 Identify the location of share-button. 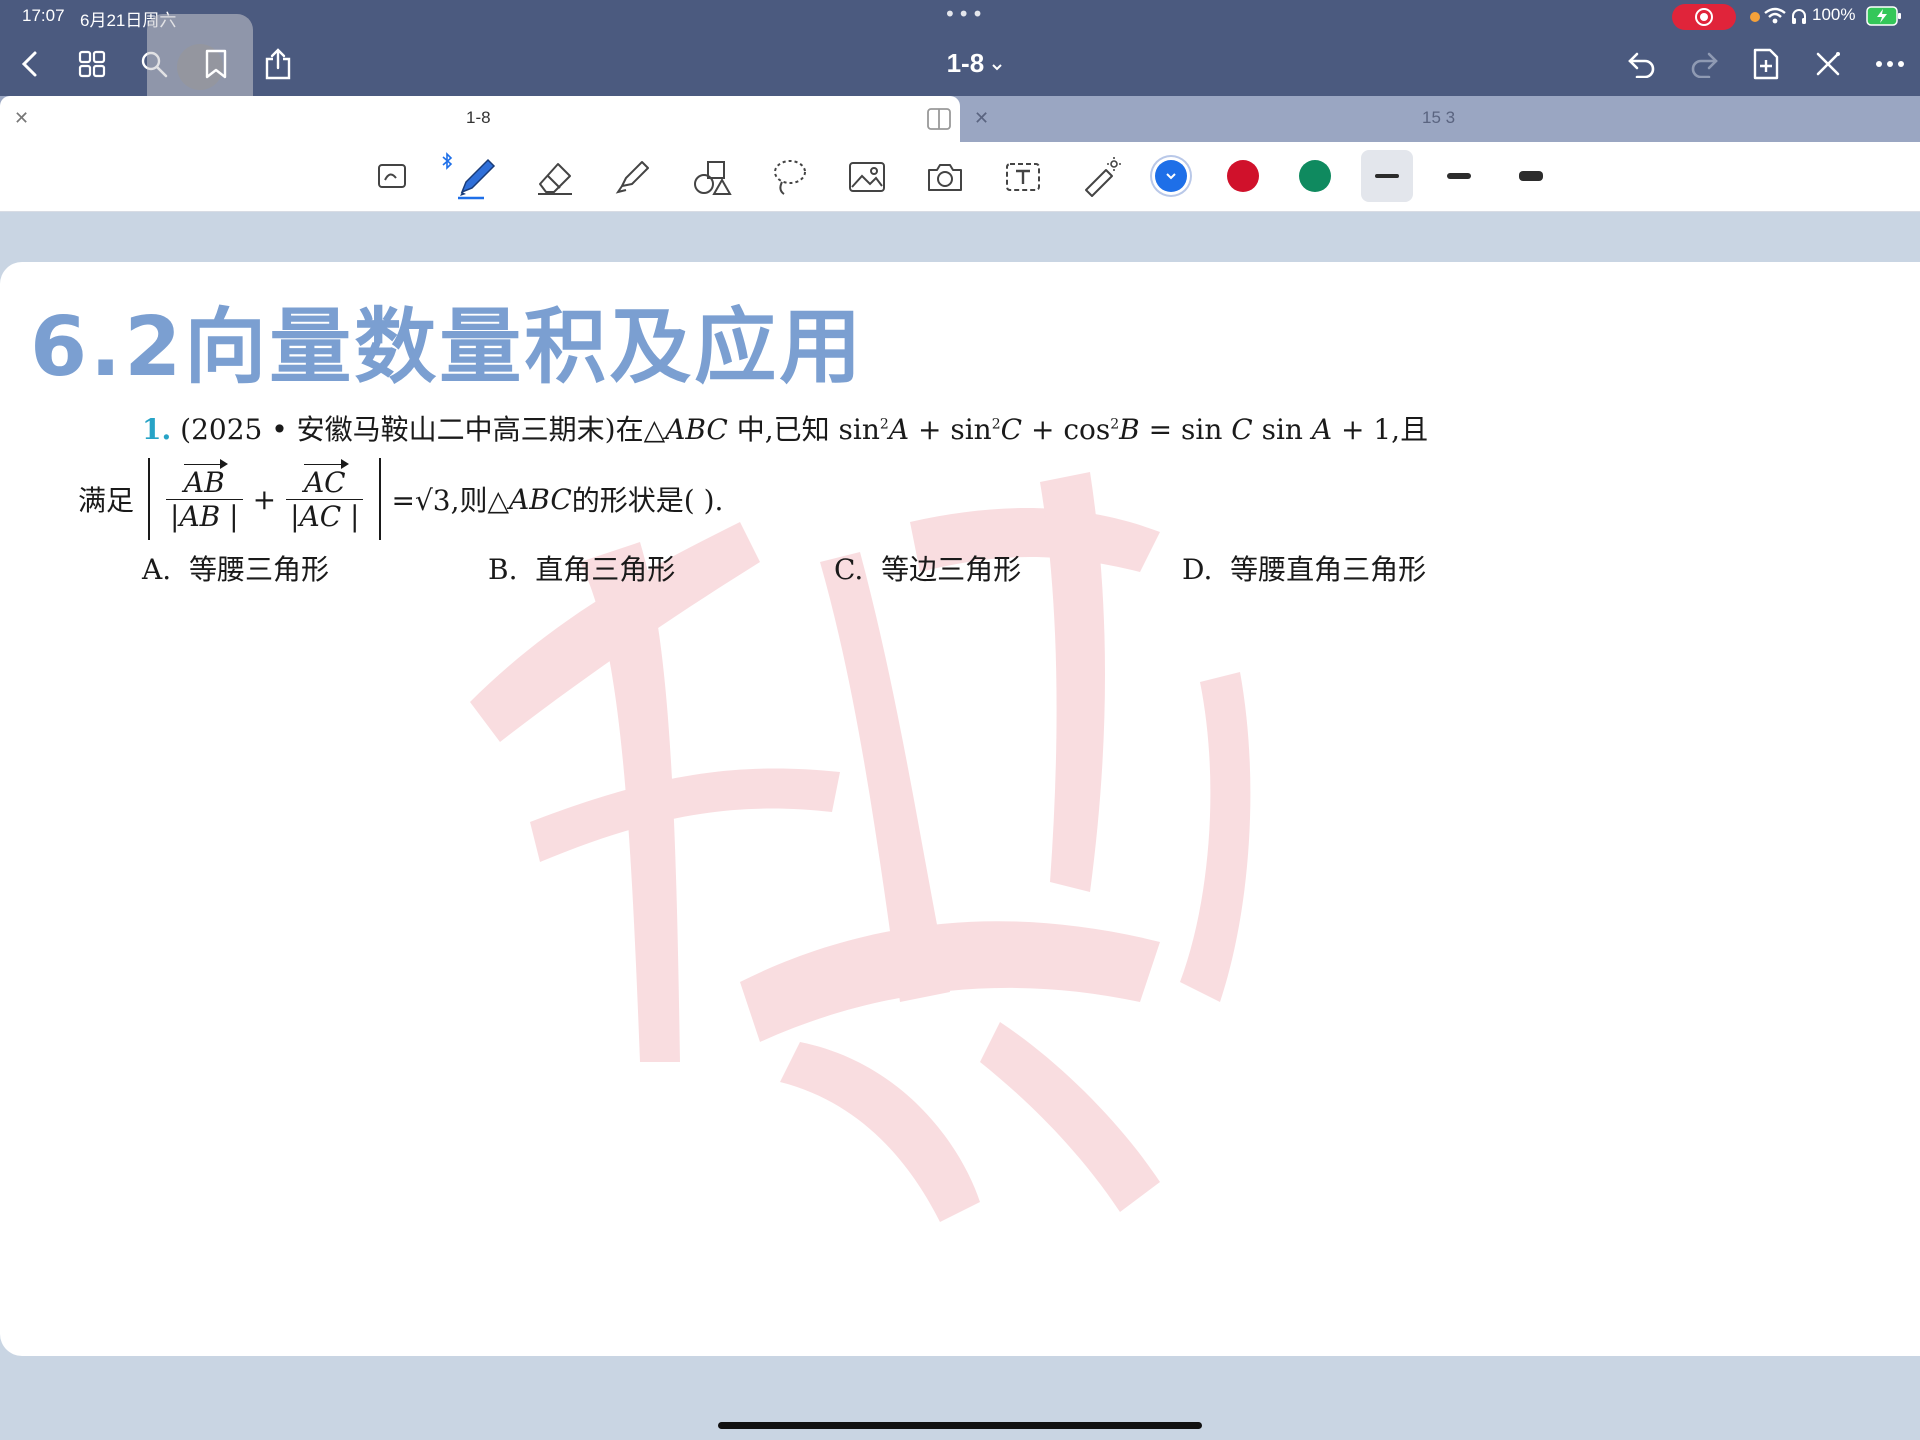
(278, 64).